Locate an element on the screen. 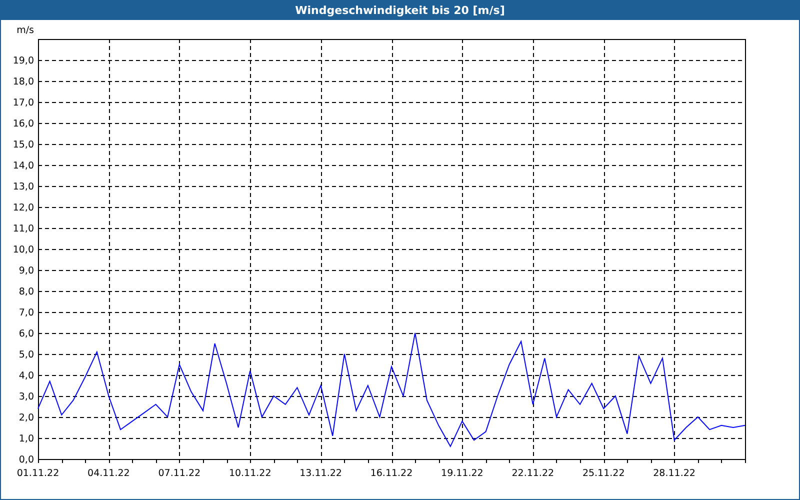  axis-tick-label: 1,0 is located at coordinates (26, 439).